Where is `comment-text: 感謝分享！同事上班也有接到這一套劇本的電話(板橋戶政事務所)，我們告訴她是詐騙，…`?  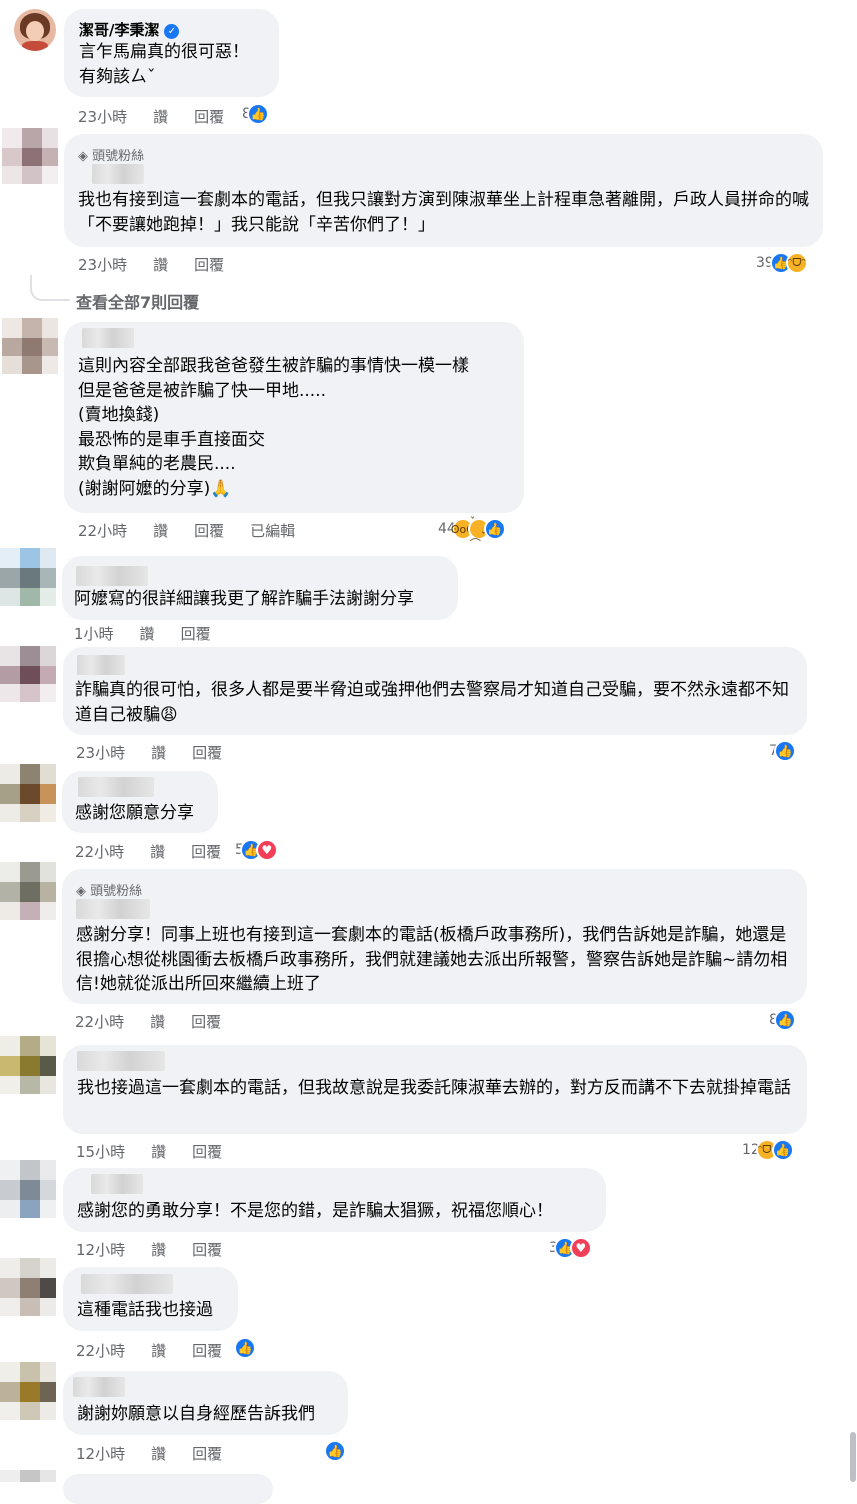
comment-text: 感謝分享！同事上班也有接到這一套劇本的電話(板橋戶政事務所)，我們告訴她是詐騙，… is located at coordinates (432, 959).